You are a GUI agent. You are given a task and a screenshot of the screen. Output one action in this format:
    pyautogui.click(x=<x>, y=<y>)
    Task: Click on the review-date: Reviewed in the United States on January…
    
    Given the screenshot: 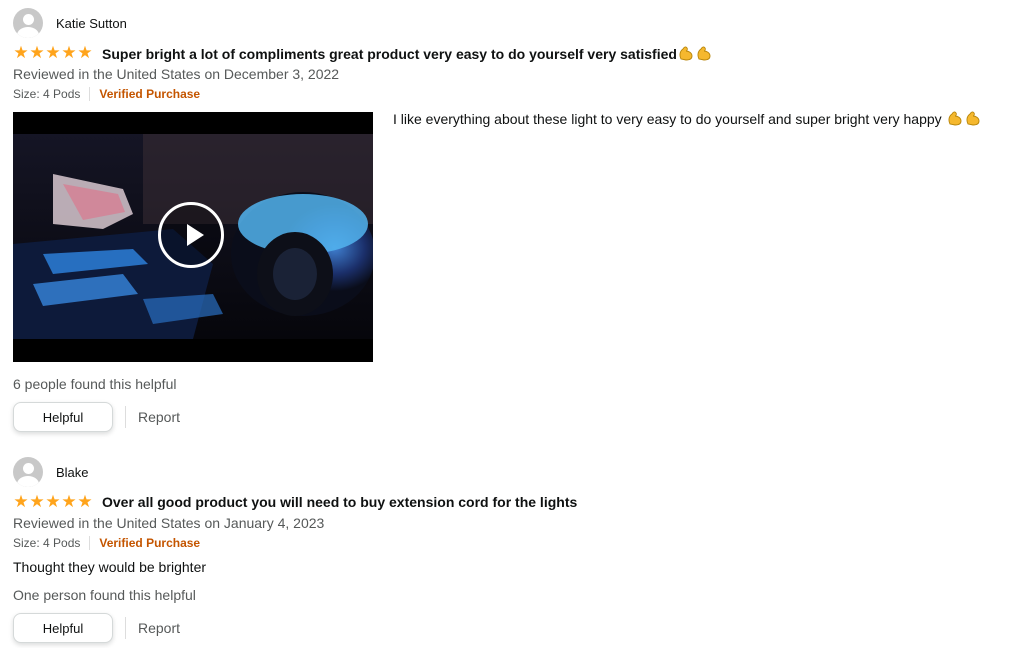 What is the action you would take?
    pyautogui.click(x=169, y=523)
    